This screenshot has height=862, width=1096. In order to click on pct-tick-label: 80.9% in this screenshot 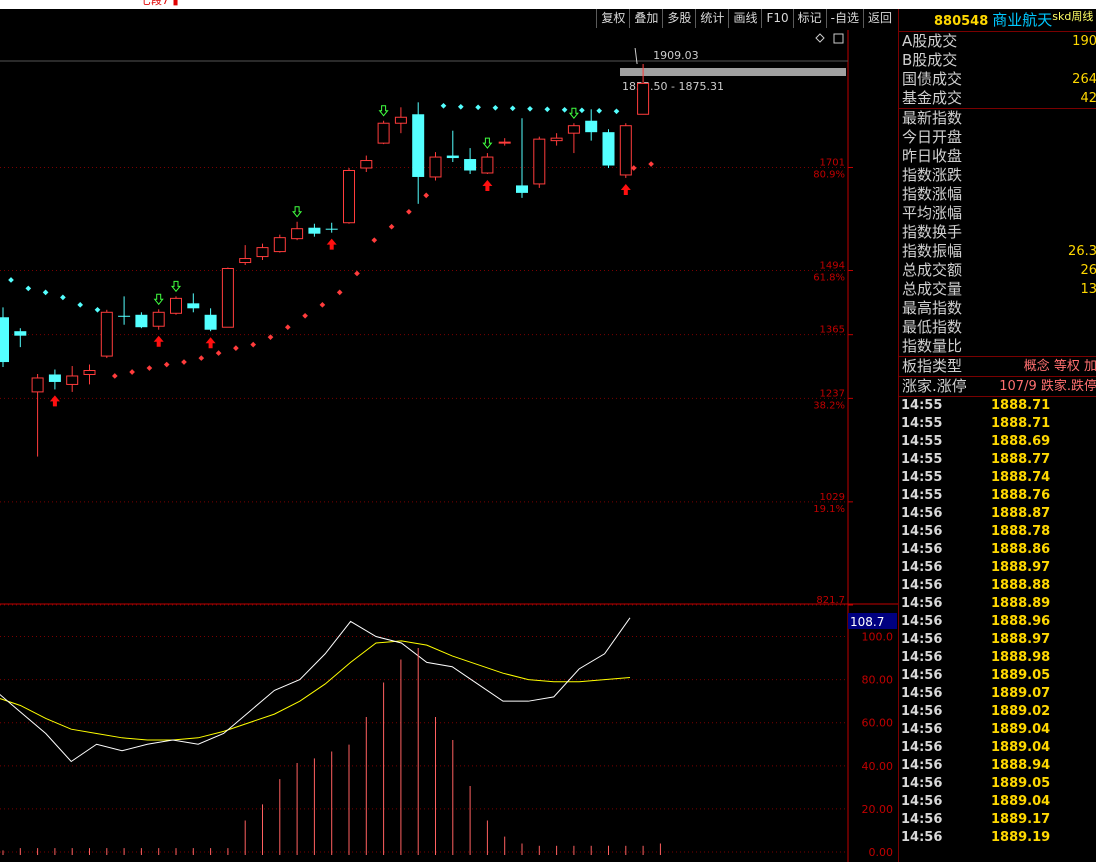, I will do `click(829, 175)`.